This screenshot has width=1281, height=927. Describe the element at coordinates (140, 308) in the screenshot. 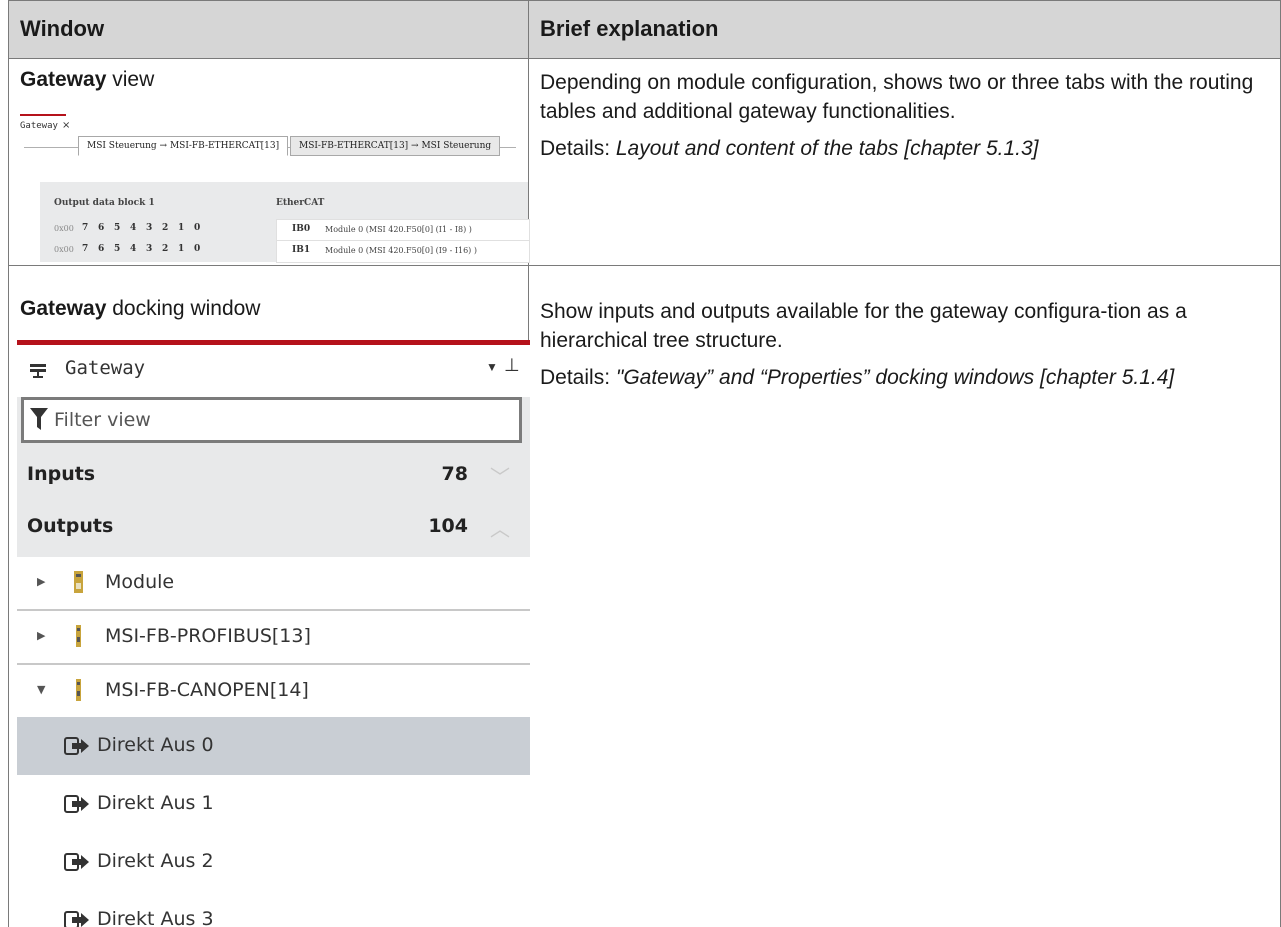

I see `row2-title: Gateway docking window` at that location.